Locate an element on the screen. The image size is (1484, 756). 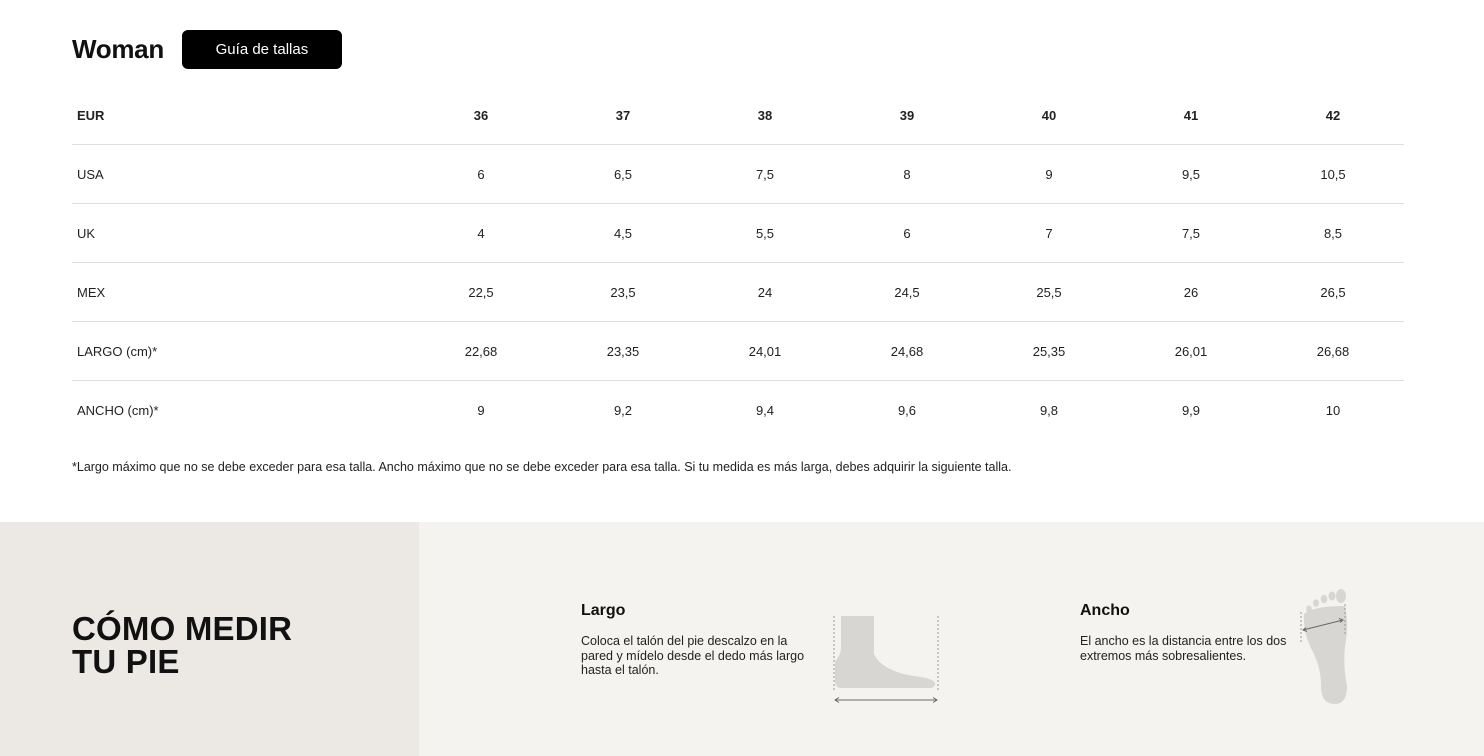
table-cell: 23,35 is located at coordinates (623, 351).